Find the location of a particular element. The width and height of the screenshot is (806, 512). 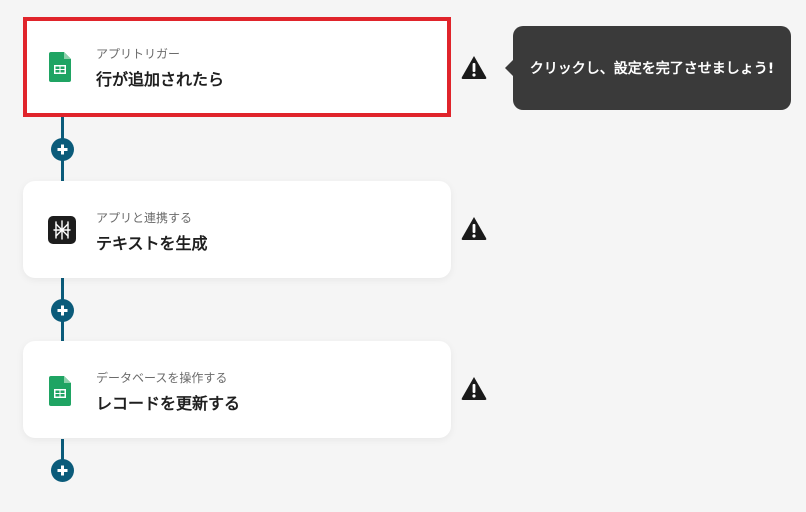

flow-step-trigger: アプリトリガー 行が追加されたら is located at coordinates (237, 67).